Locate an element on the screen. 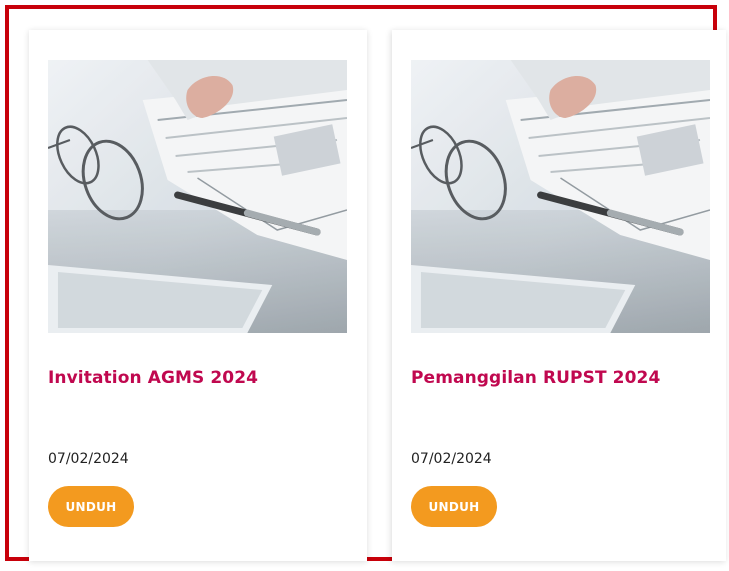 The height and width of the screenshot is (571, 729). document-title: Invitation AGMS 2024 is located at coordinates (153, 378).